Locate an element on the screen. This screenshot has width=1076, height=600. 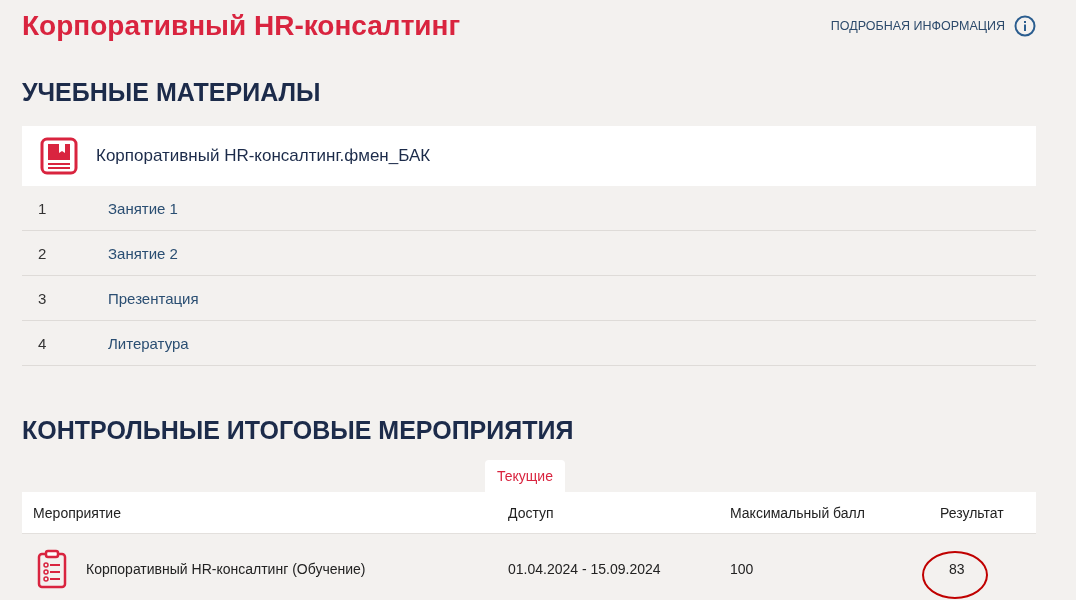
result-value: 83 is located at coordinates (957, 569).